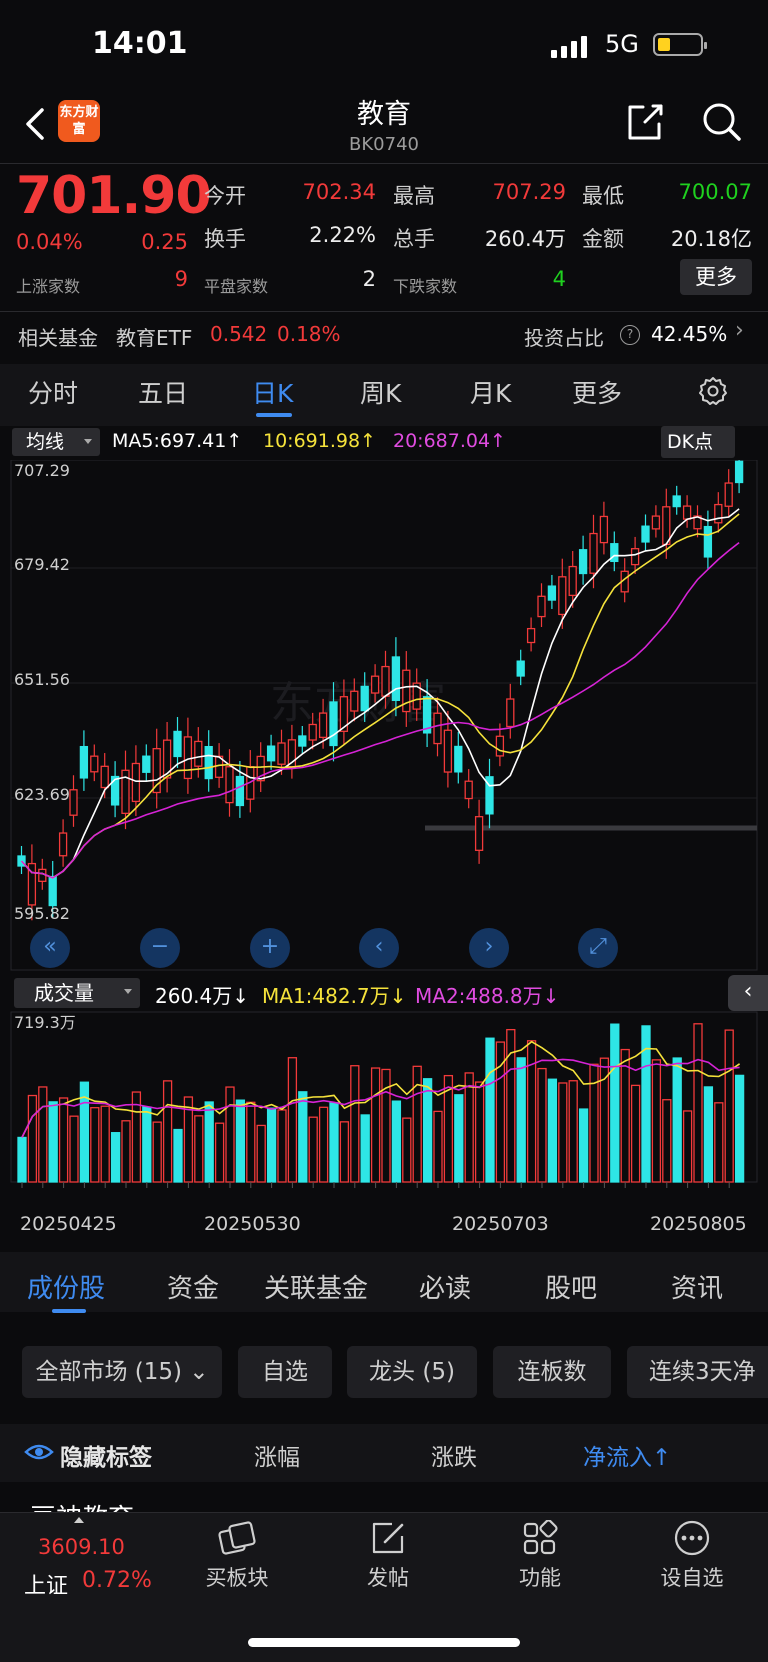 The width and height of the screenshot is (768, 1662). I want to click on dk-point-button: DK点, so click(698, 442).